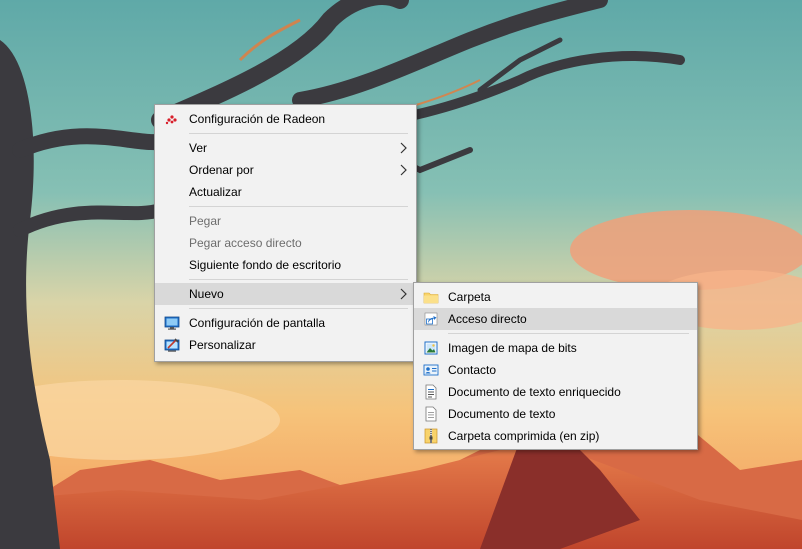 This screenshot has height=549, width=802. Describe the element at coordinates (206, 294) in the screenshot. I see `menu-item-label: Nuevo` at that location.